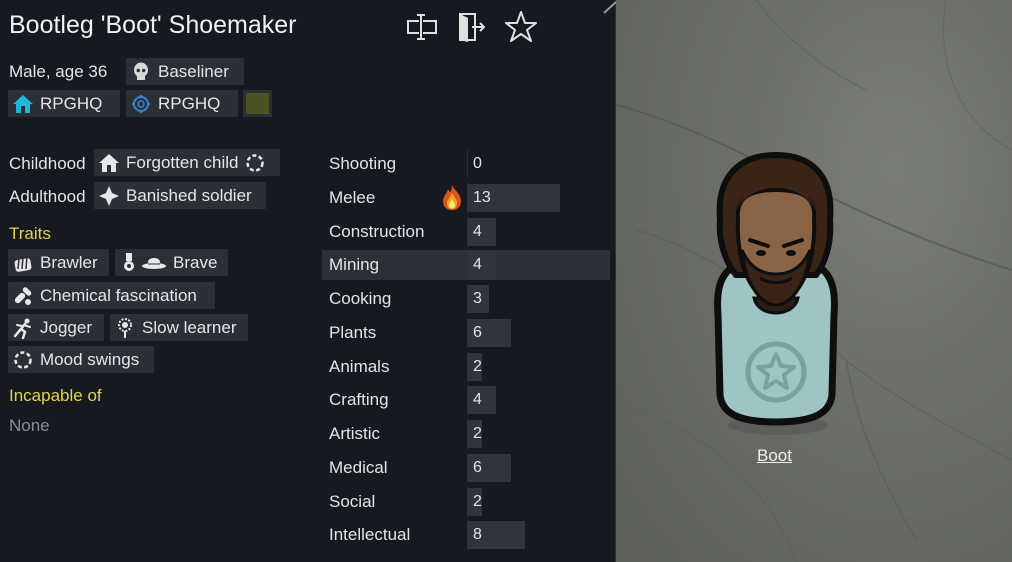 The image size is (1012, 562). What do you see at coordinates (189, 195) in the screenshot?
I see `adulthood-value: Banished soldier` at bounding box center [189, 195].